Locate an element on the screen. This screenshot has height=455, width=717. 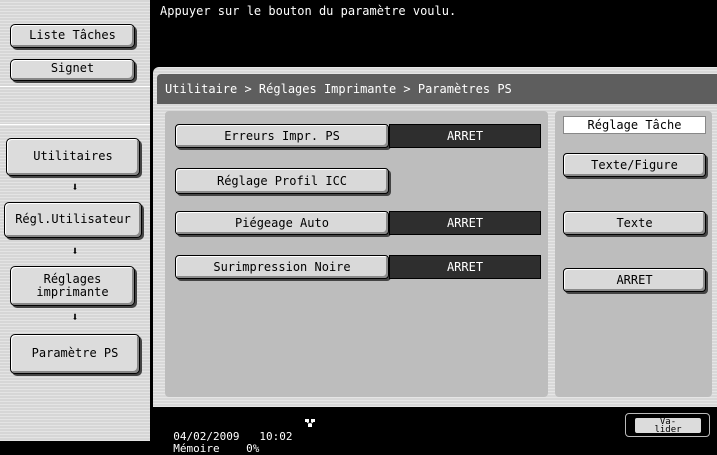
black-overprint-button: Surimpression Noire is located at coordinates (282, 267).